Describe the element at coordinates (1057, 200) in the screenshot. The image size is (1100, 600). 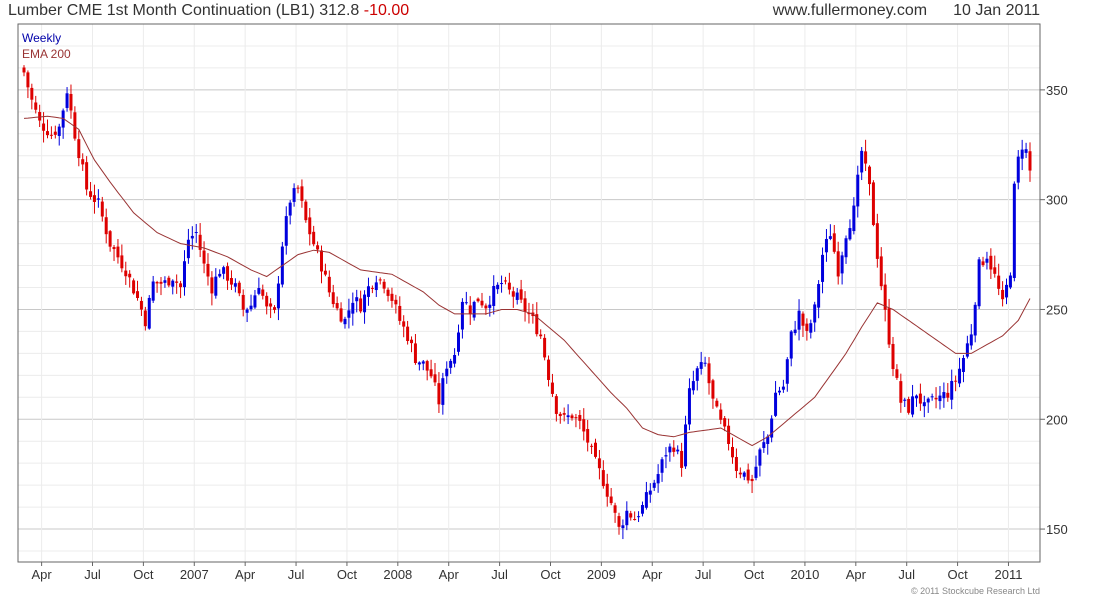
I see `y-tick-label: 300` at that location.